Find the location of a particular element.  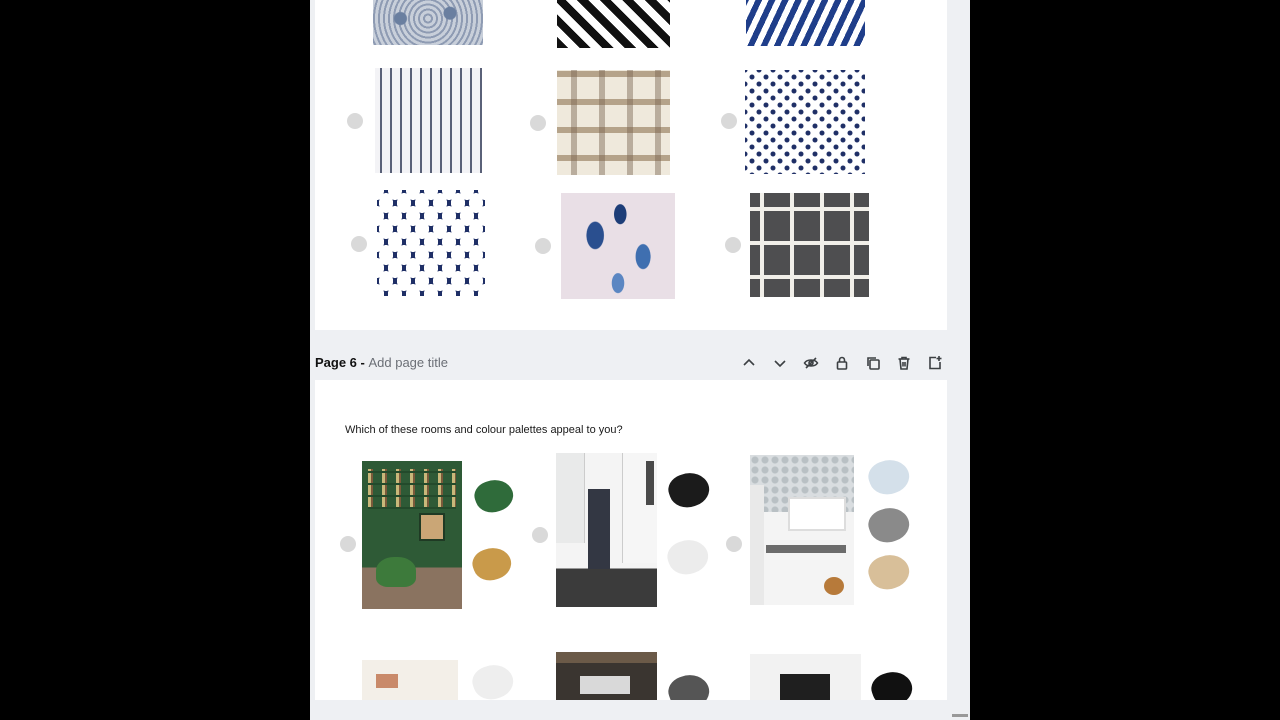

room-photo-living-room is located at coordinates (410, 680).